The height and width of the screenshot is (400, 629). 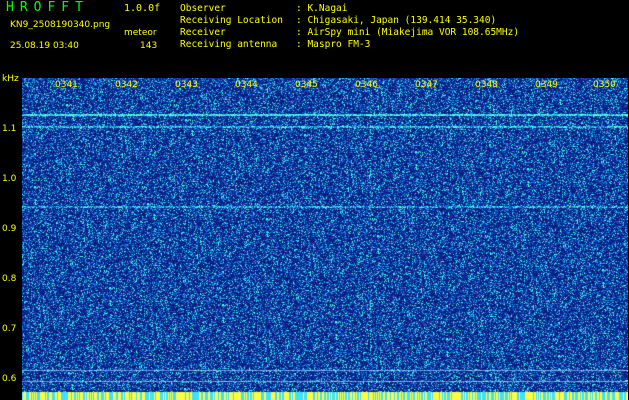 I want to click on info-label-observer: Observer, so click(x=203, y=8).